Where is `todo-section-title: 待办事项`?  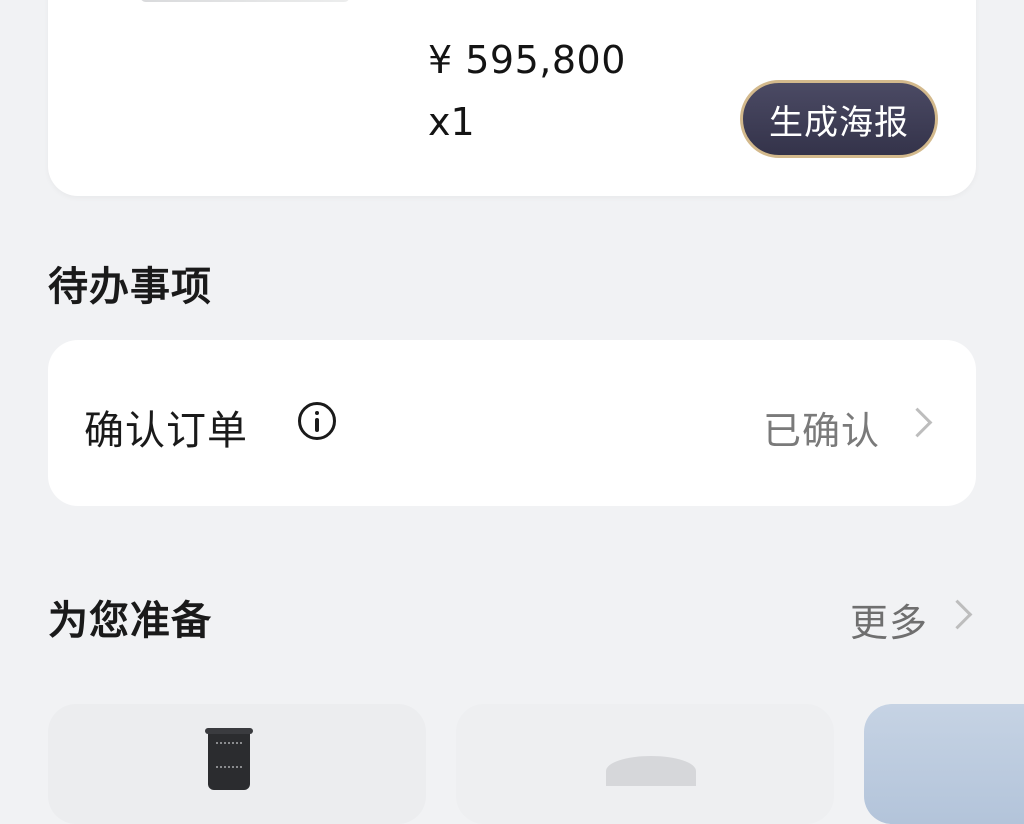 todo-section-title: 待办事项 is located at coordinates (130, 287).